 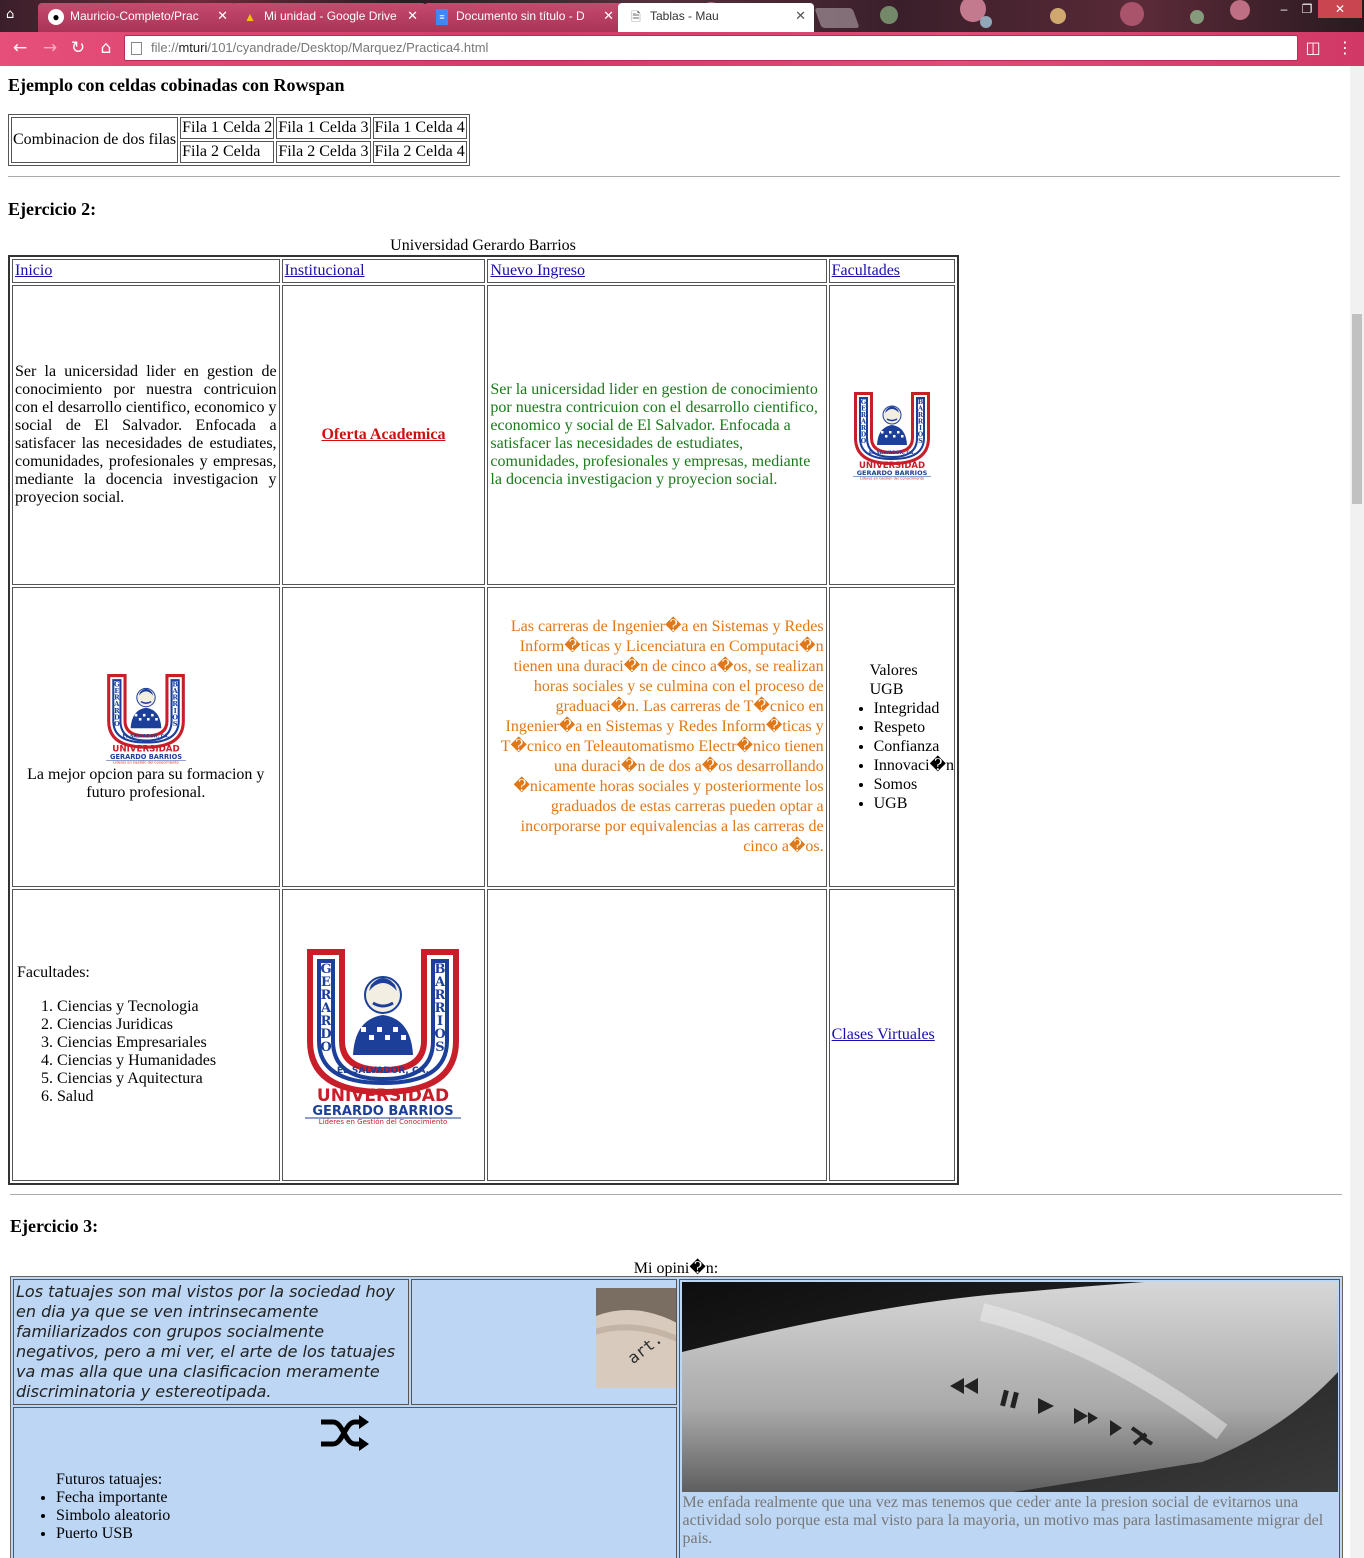 I want to click on faculty-item: Salud, so click(x=166, y=1097).